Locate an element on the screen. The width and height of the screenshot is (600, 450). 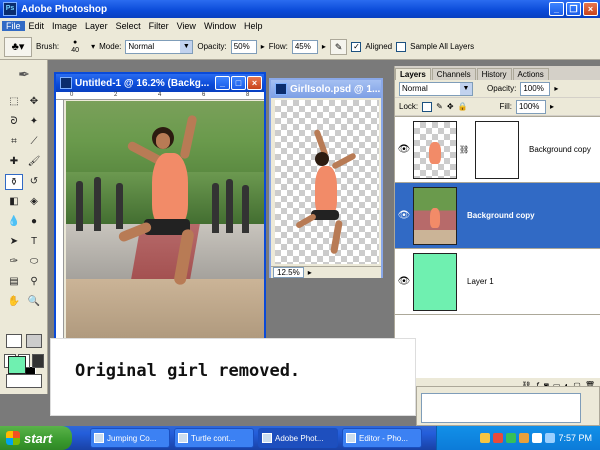
chain-link-icon: ⛓ is located at coordinates (464, 149).